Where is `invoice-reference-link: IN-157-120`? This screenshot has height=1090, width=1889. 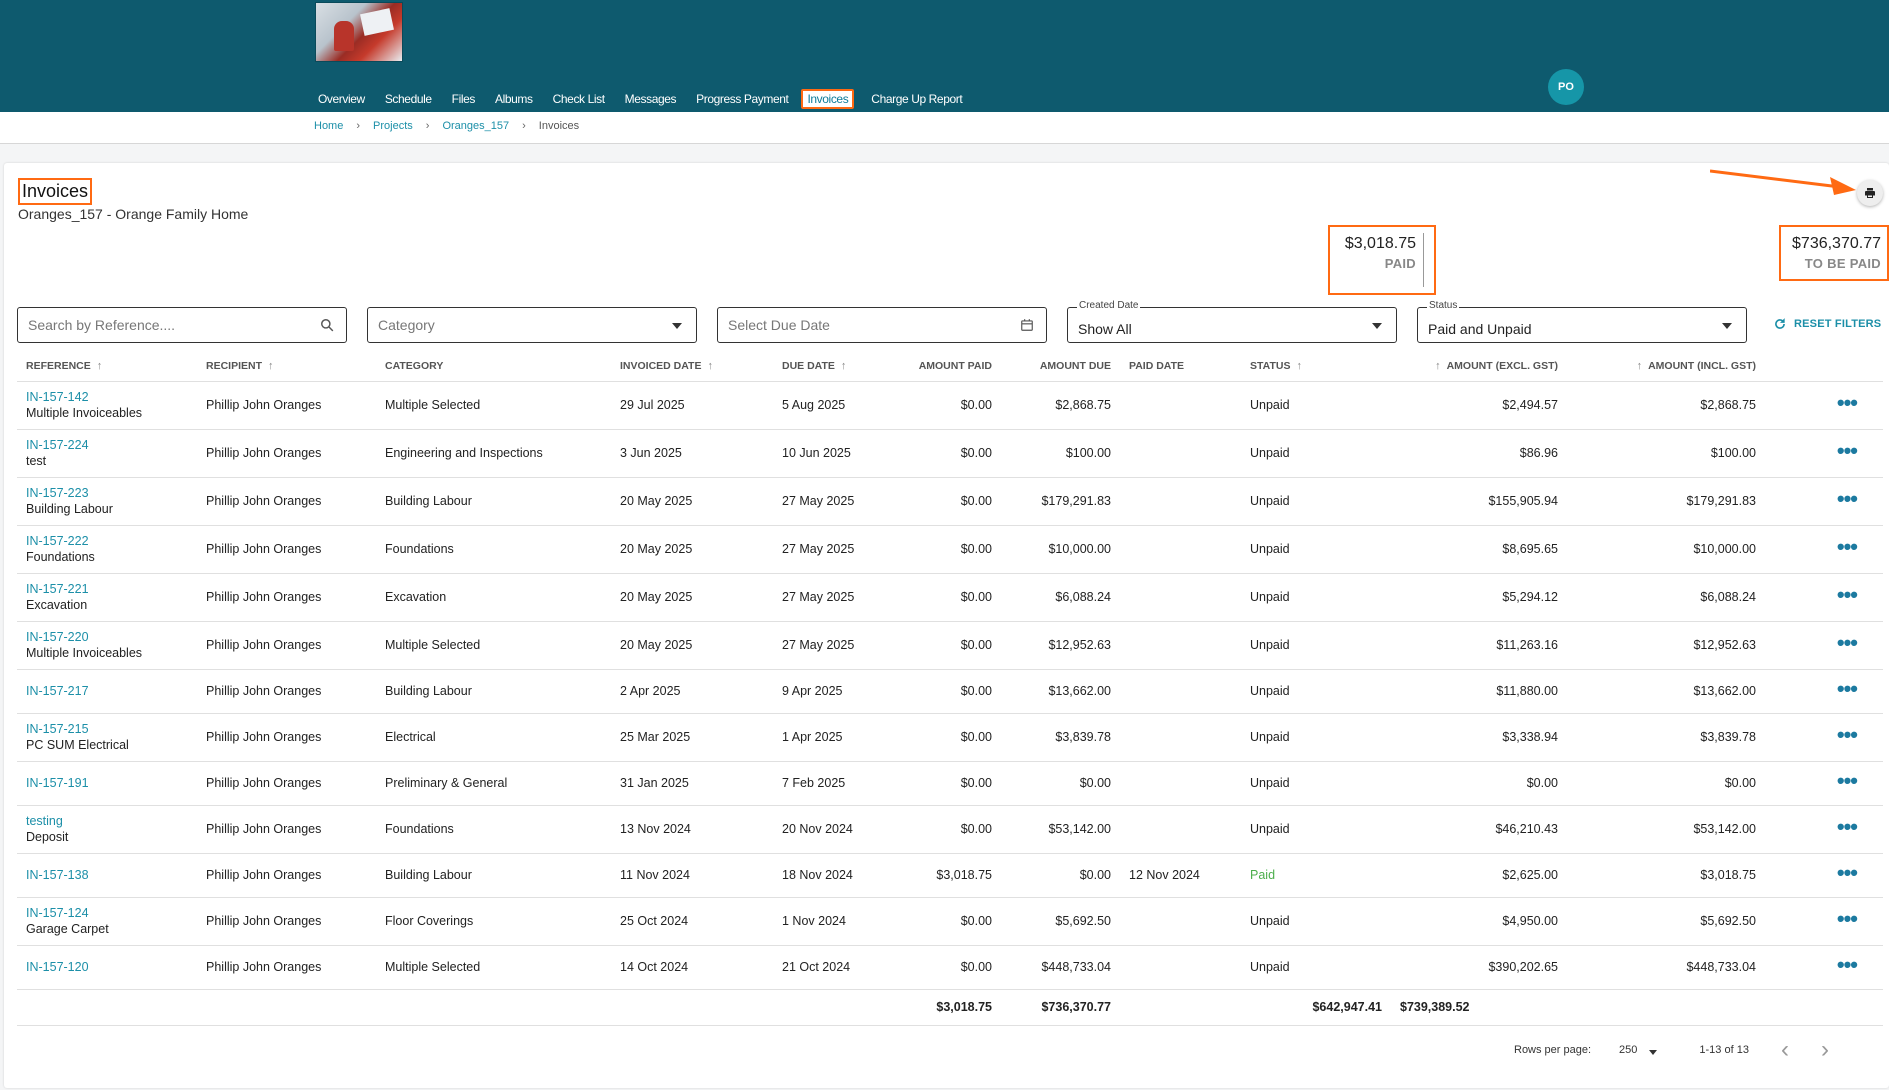
invoice-reference-link: IN-157-120 is located at coordinates (107, 967).